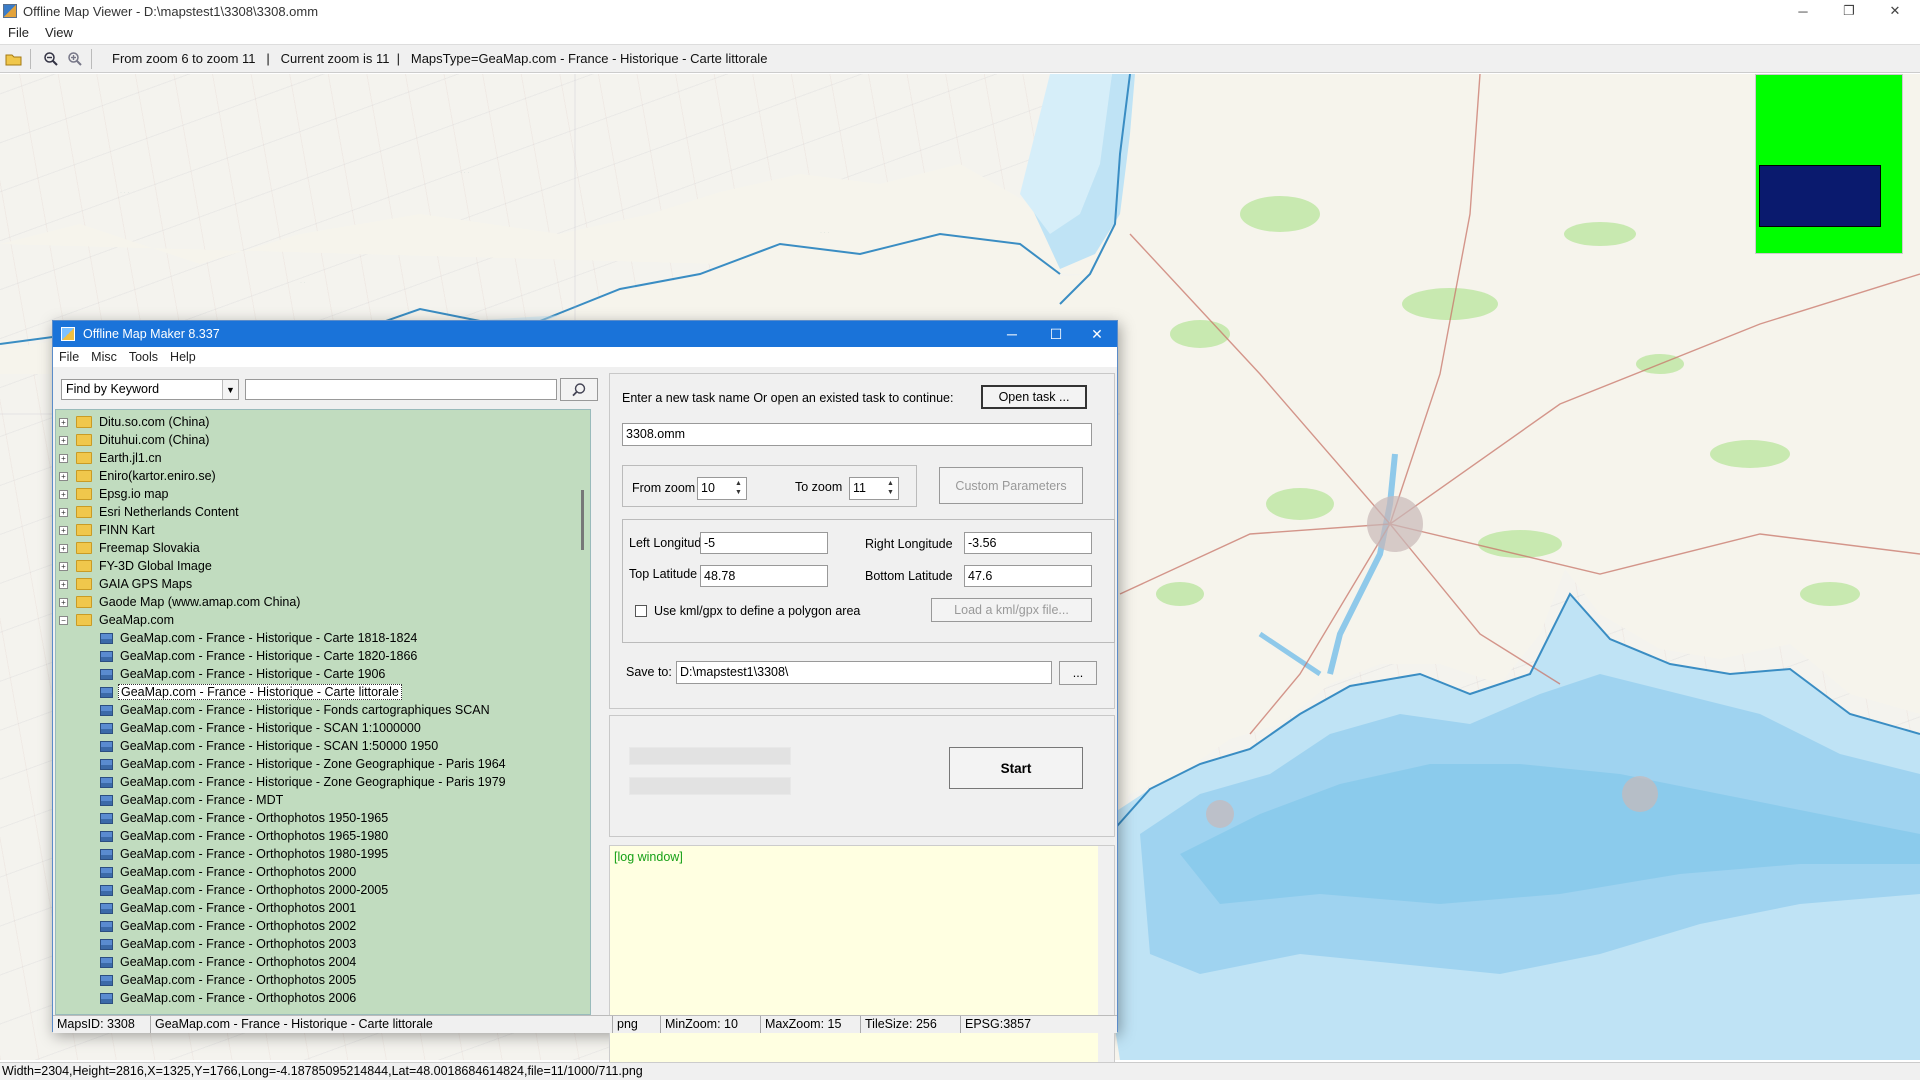  I want to click on tree-scrollbar, so click(582, 712).